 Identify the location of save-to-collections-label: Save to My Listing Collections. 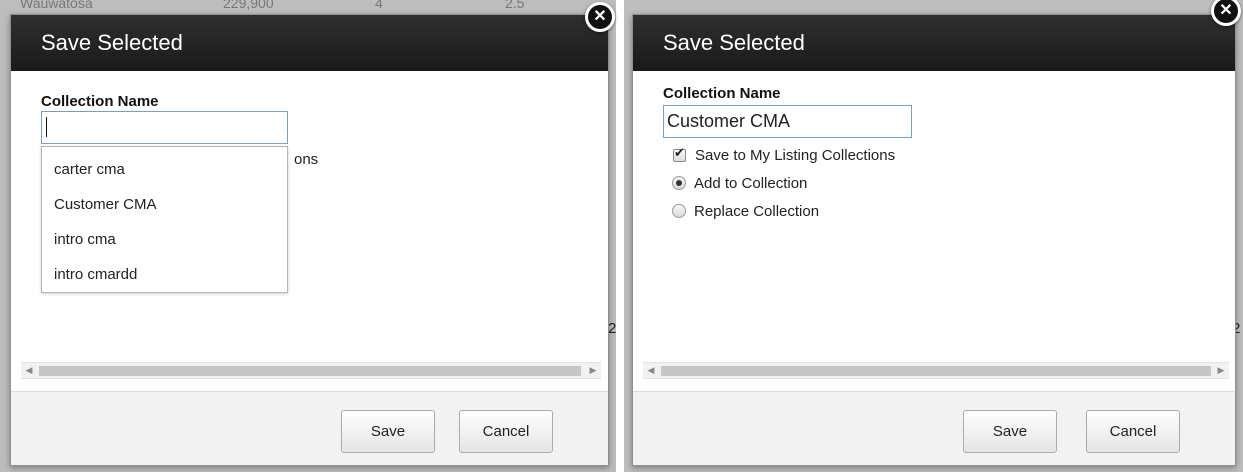
(795, 155).